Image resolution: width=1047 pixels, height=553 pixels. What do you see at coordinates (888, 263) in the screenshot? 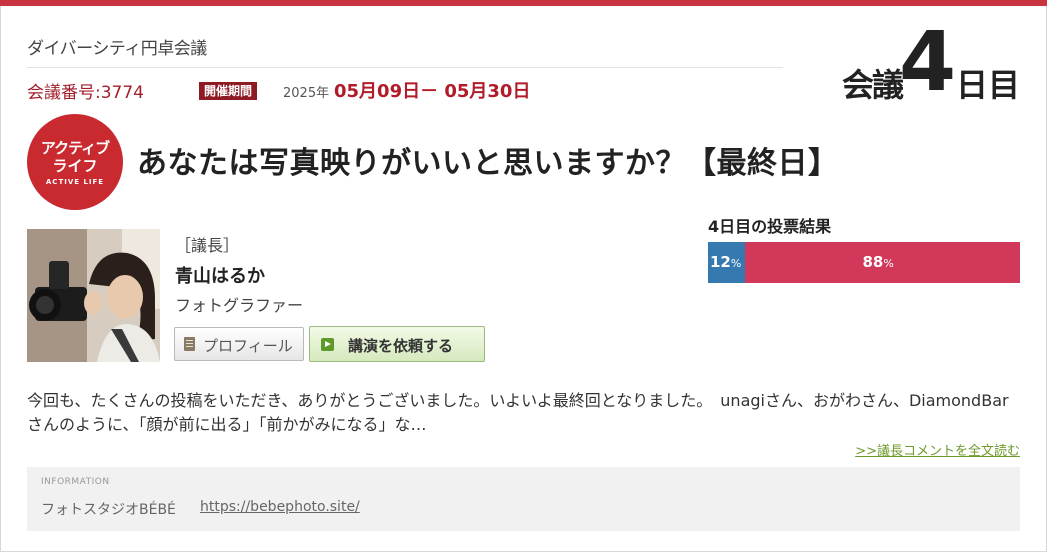
I see `vote-no-unit: %` at bounding box center [888, 263].